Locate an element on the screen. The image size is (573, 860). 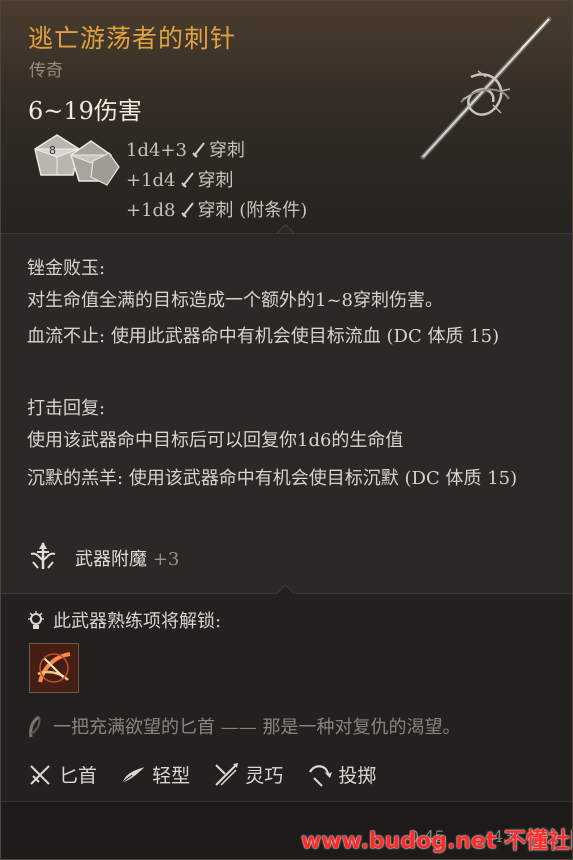
damage-type: 穿刺 (附条件) is located at coordinates (252, 210).